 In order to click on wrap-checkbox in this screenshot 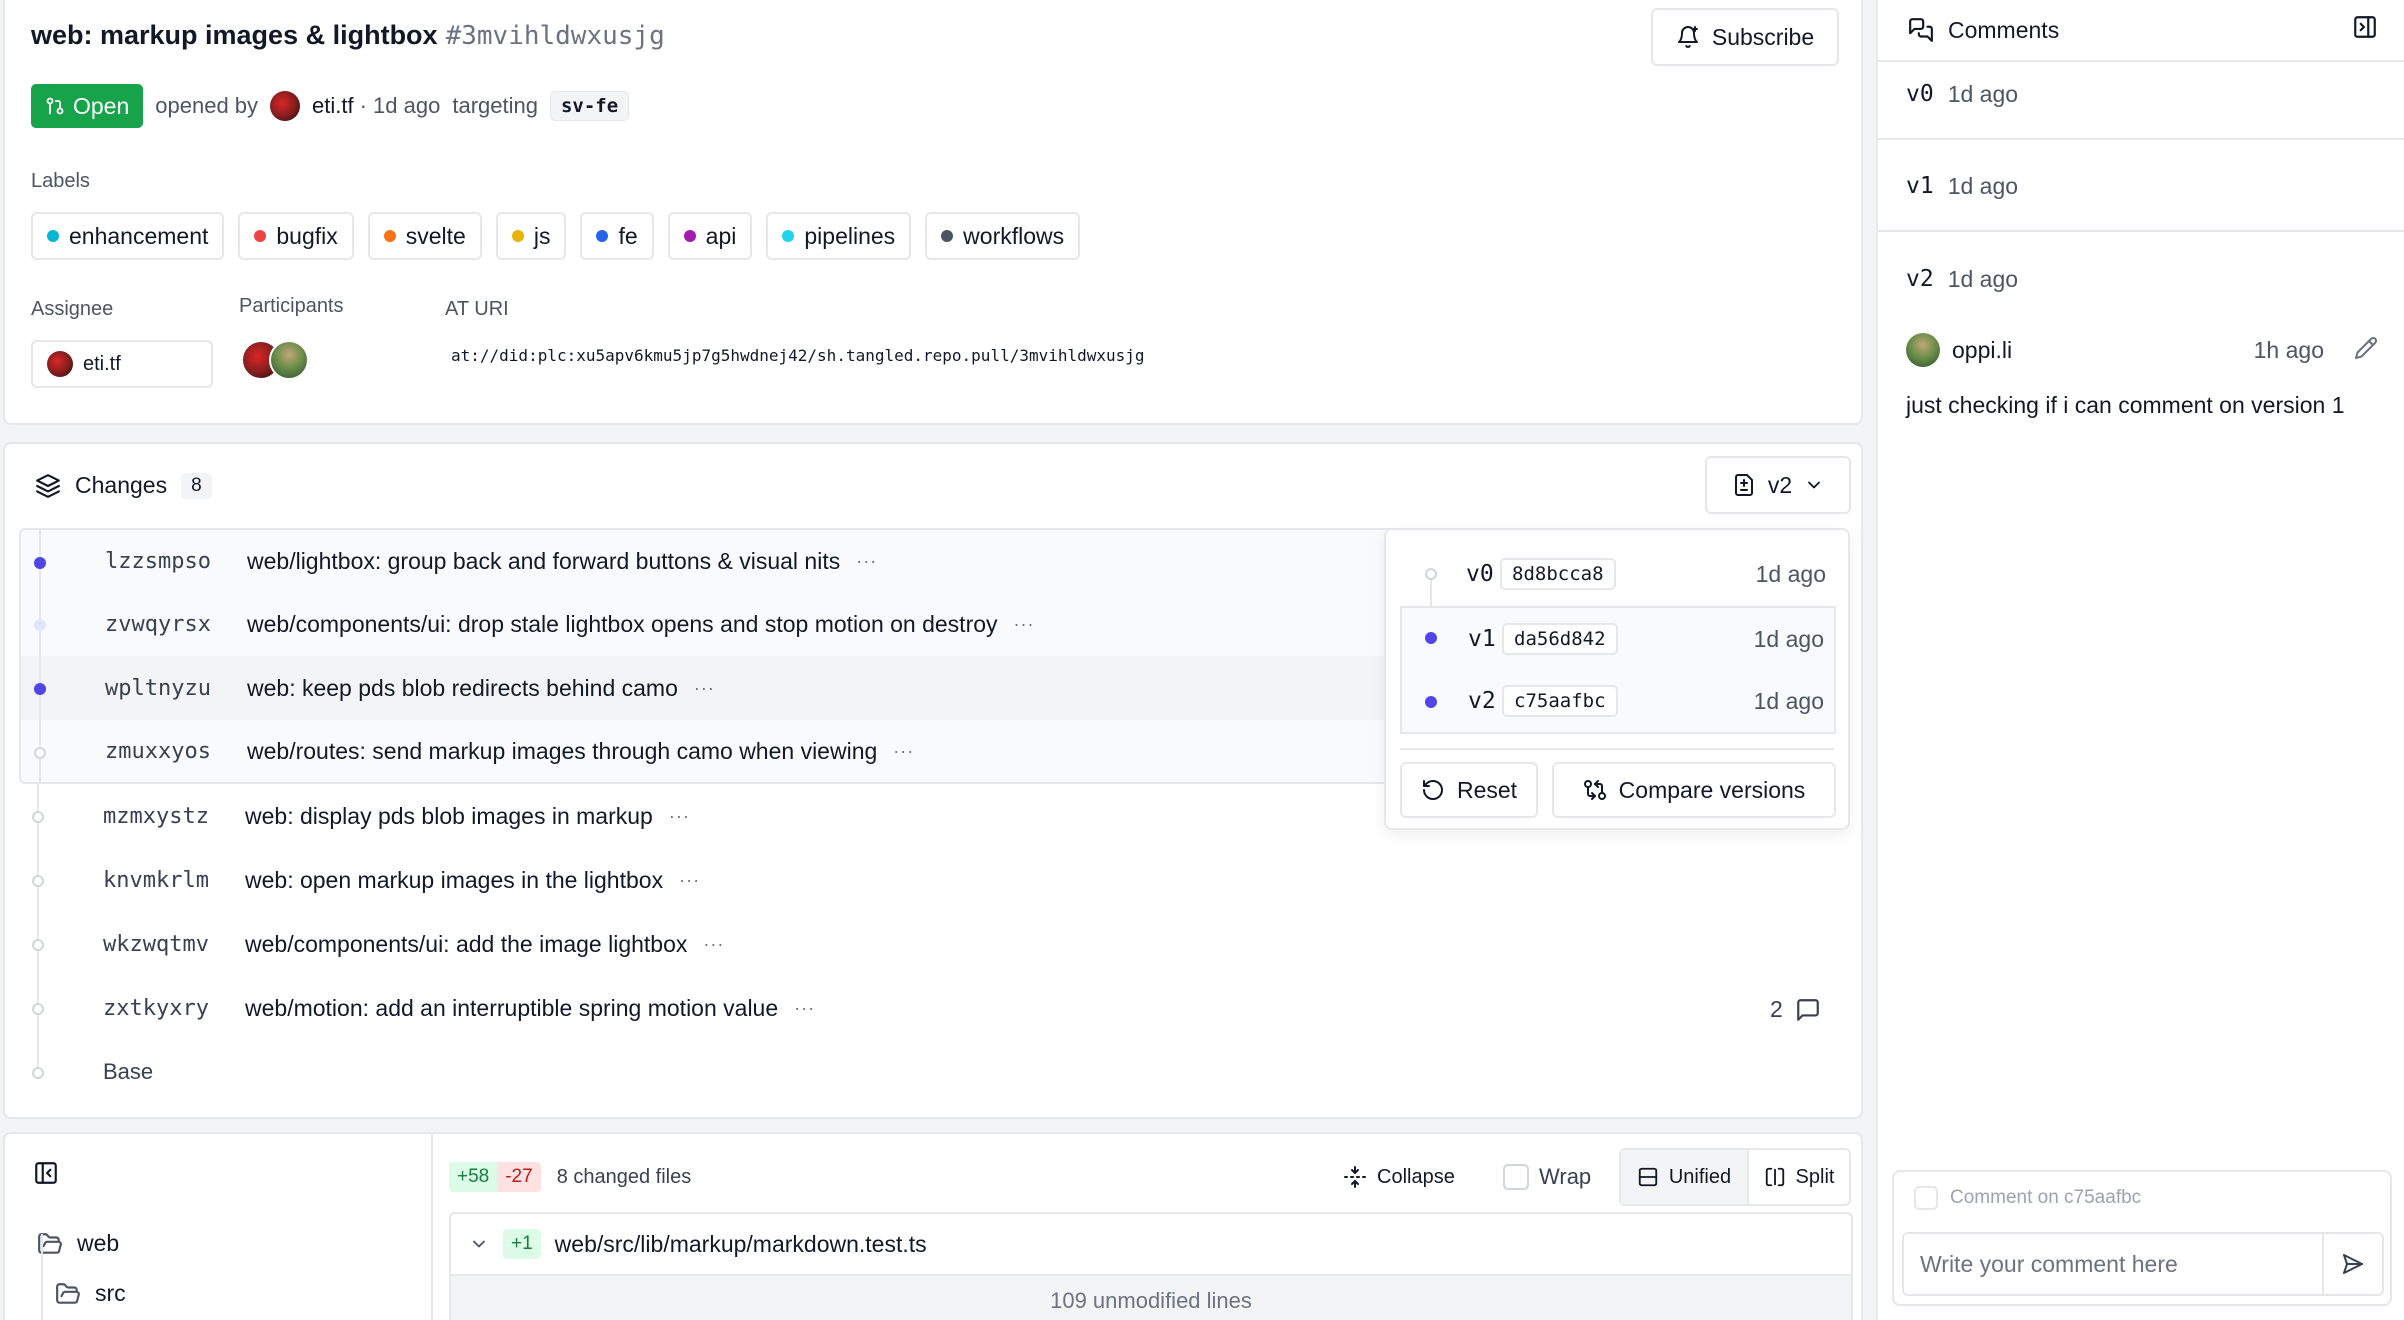, I will do `click(1516, 1177)`.